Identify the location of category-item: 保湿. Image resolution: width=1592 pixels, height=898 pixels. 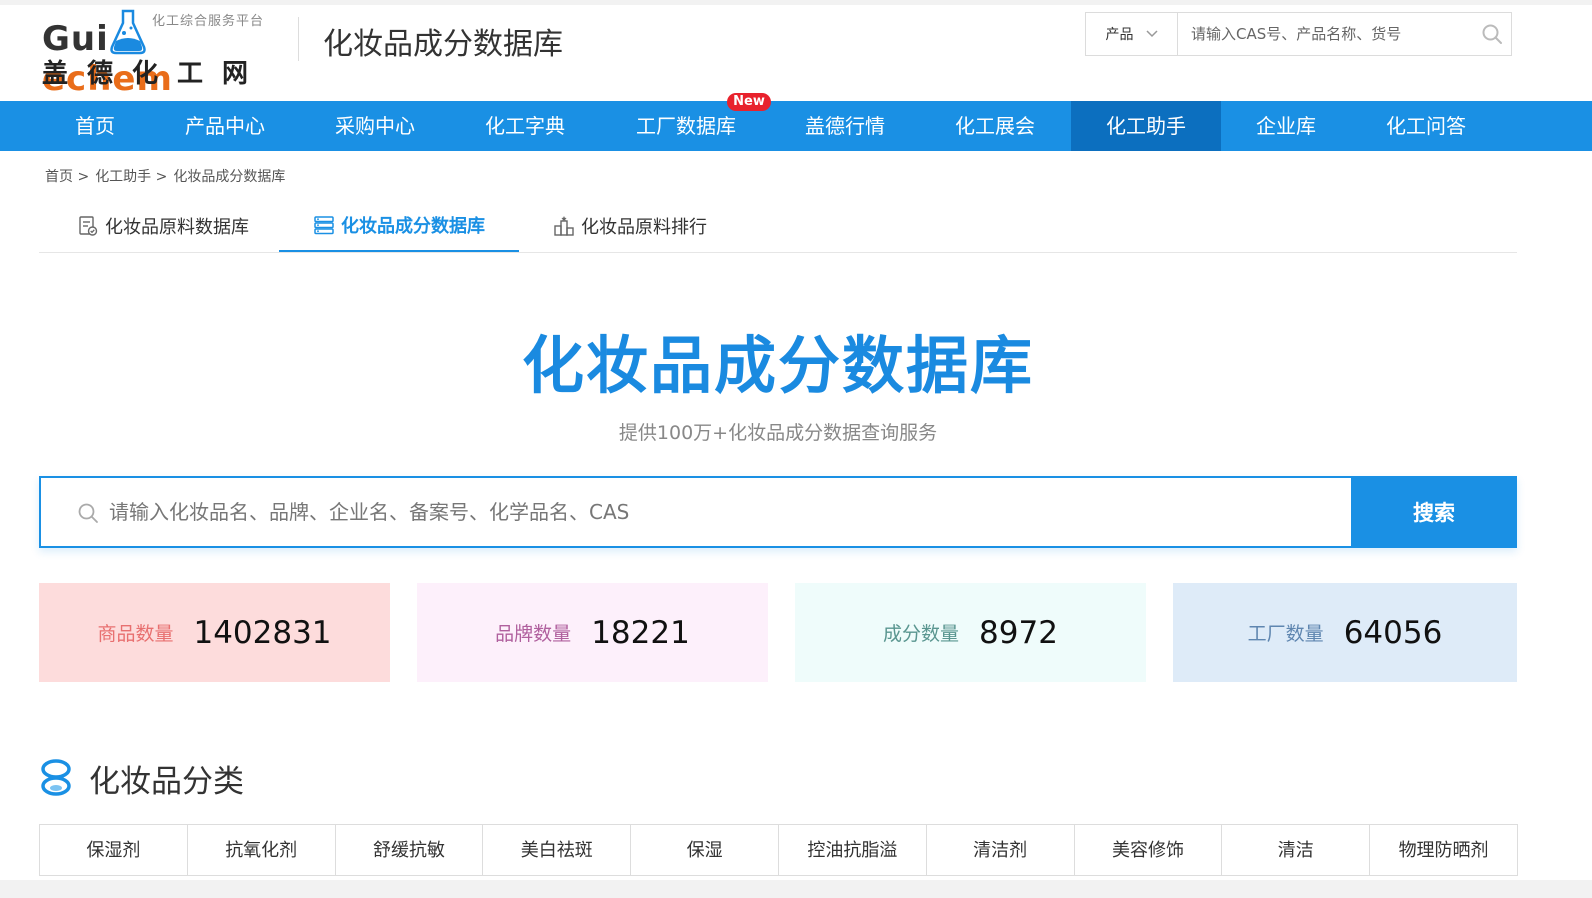
(705, 850).